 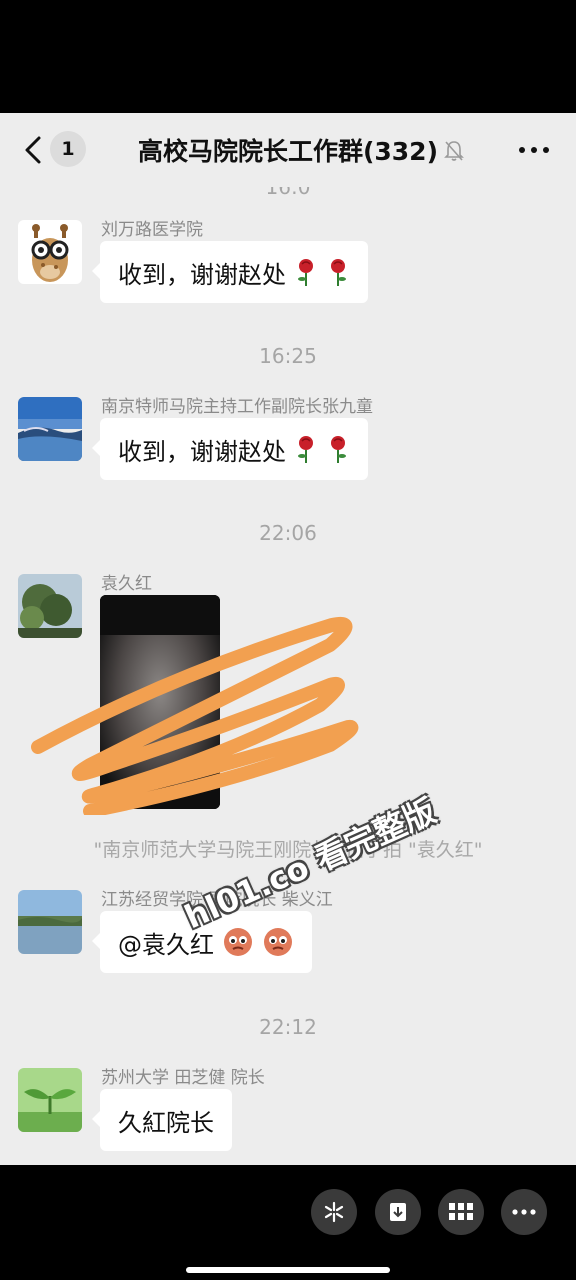 I want to click on sender-name: 刘万路医学院, so click(x=152, y=230).